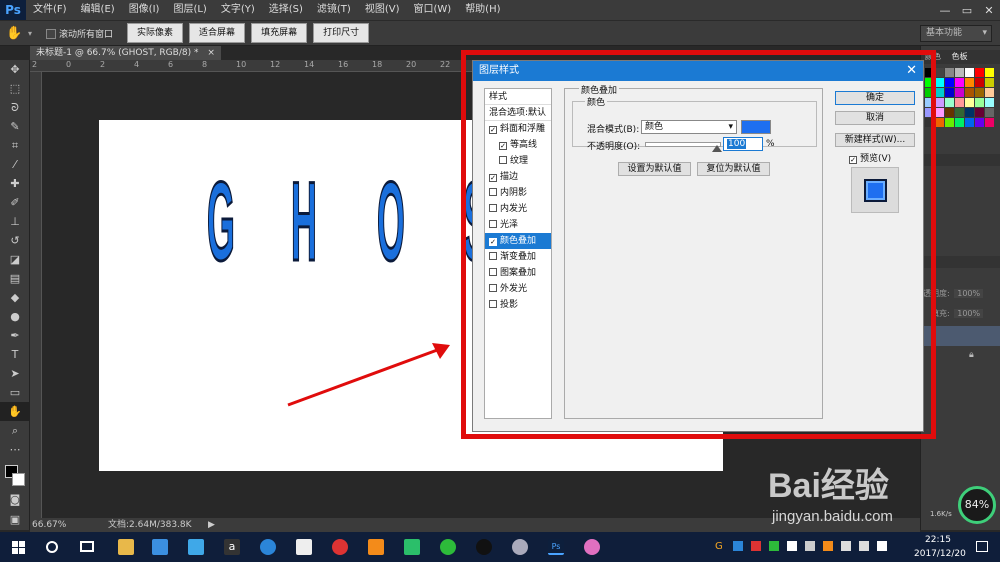  I want to click on screen-mode-icon: ▣, so click(15, 519).